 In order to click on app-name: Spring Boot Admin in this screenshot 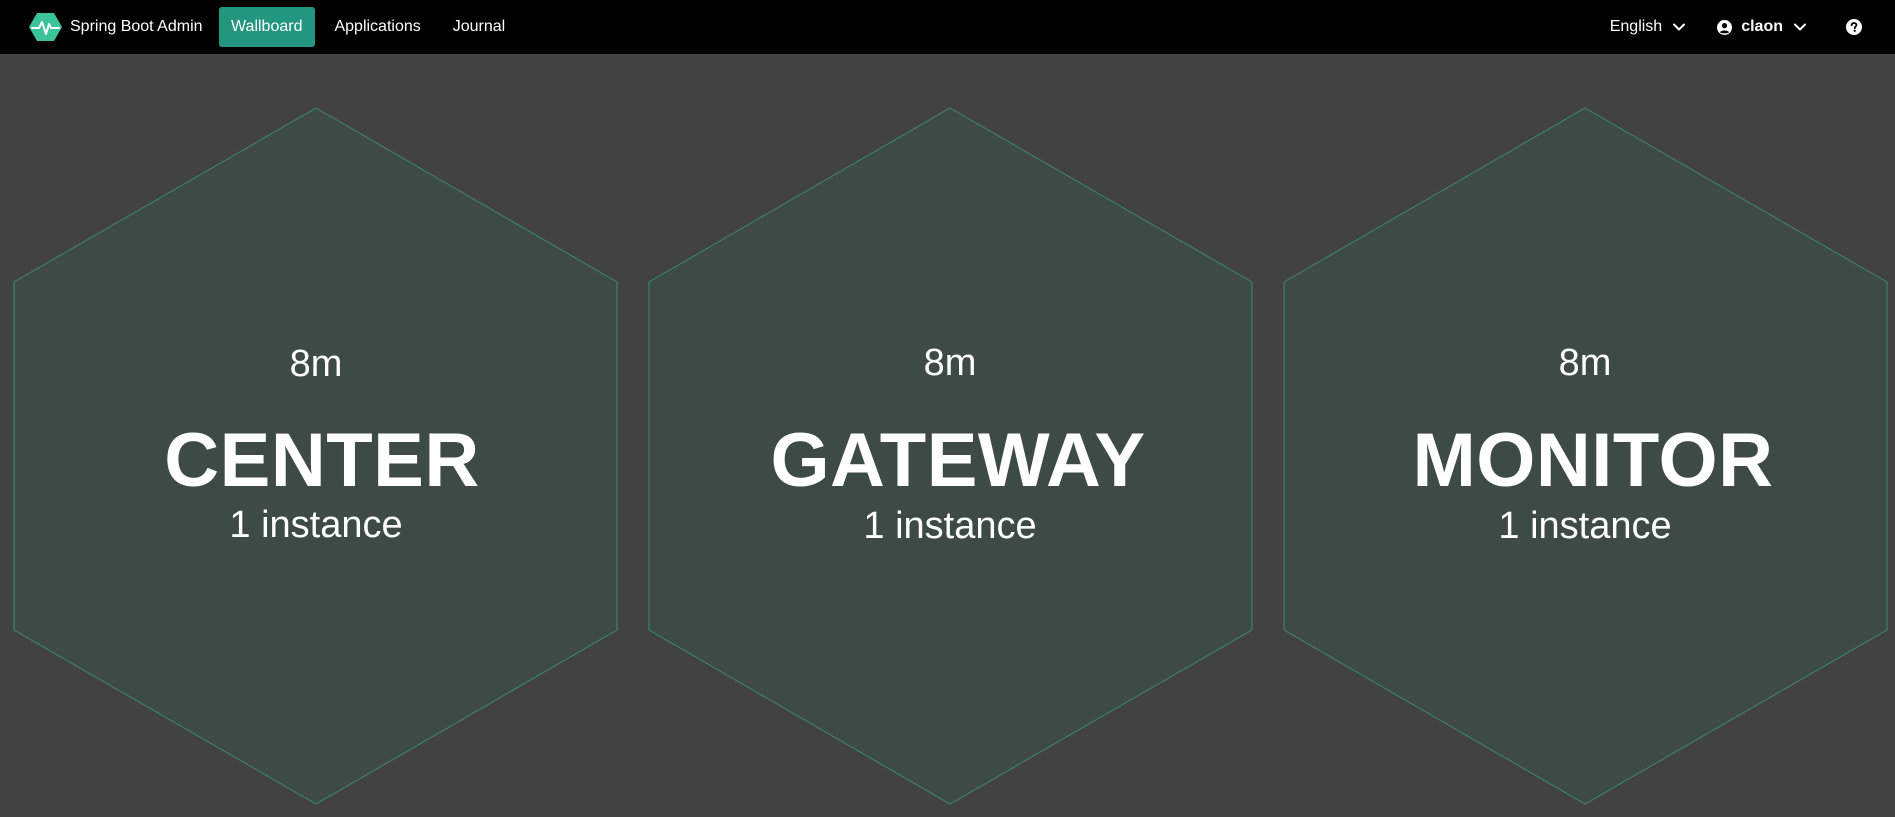, I will do `click(136, 26)`.